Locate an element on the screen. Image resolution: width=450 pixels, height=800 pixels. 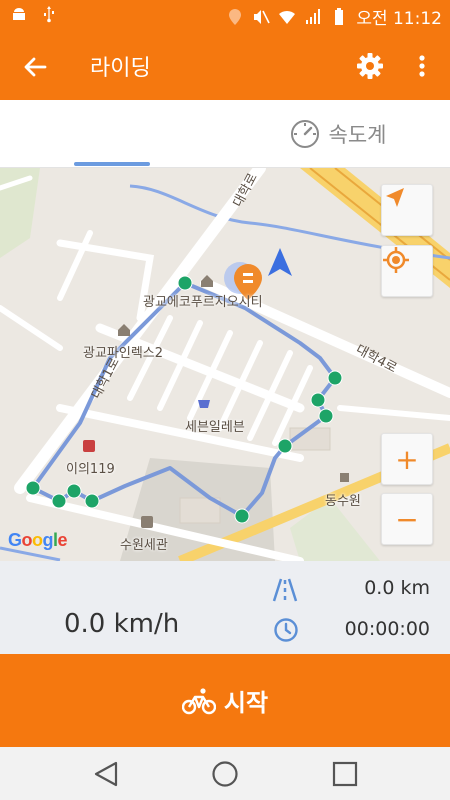
tab-speedometer: 속도계 is located at coordinates (337, 134).